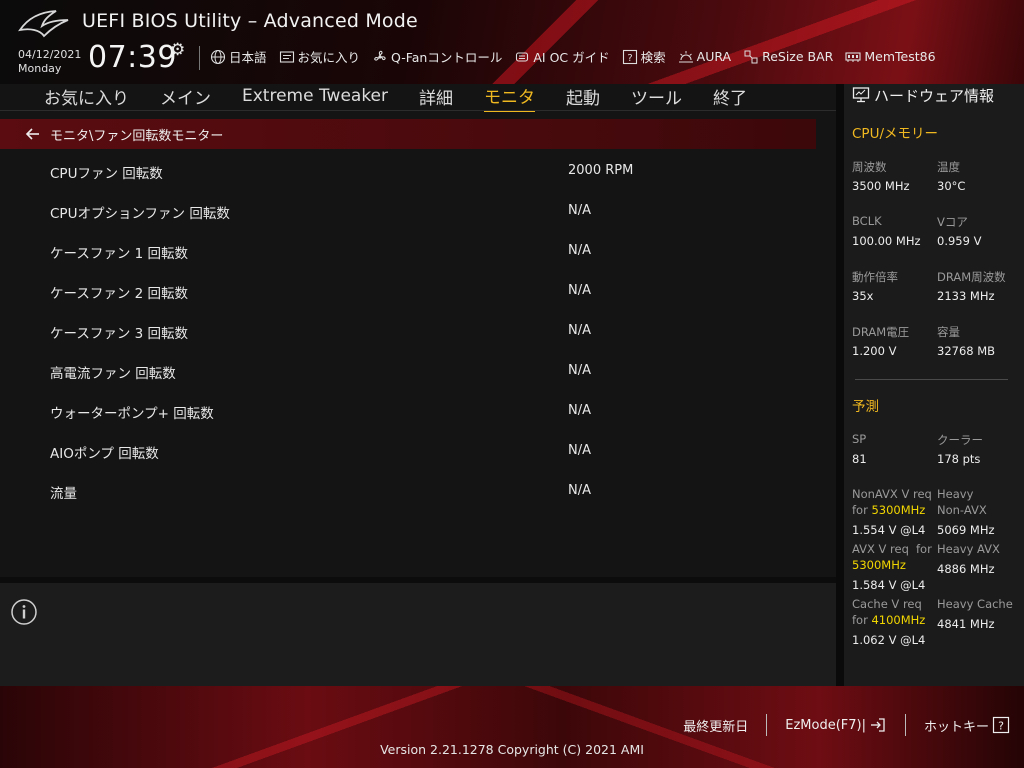 The image size is (1024, 768). I want to click on app-title: UEFI BIOS Utility – Advanced Mode, so click(250, 21).